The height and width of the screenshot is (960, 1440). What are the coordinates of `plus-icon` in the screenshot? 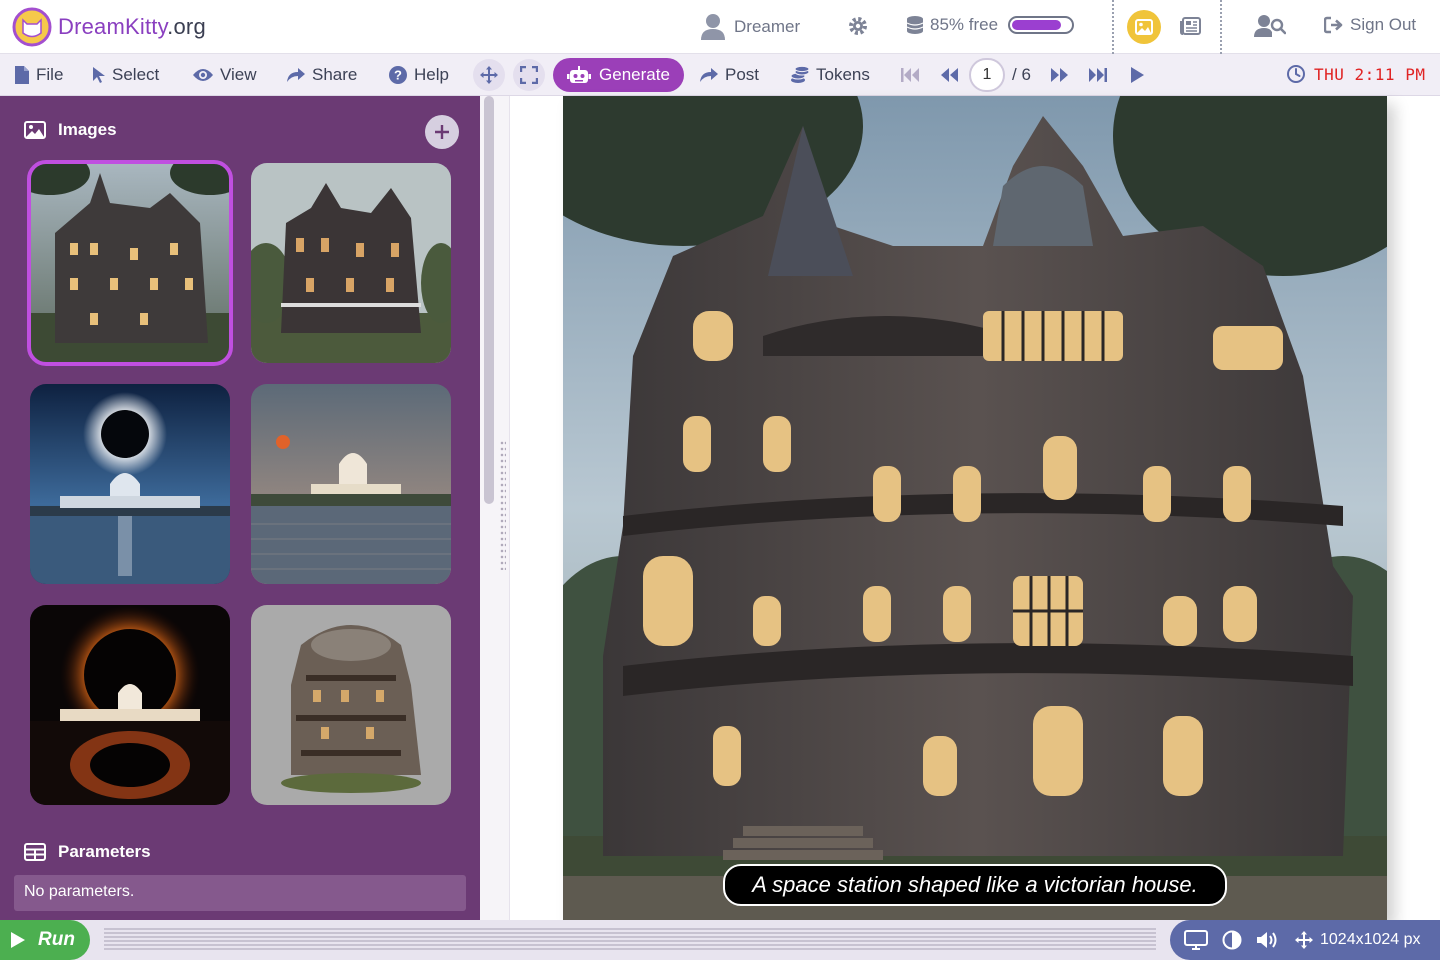 It's located at (442, 132).